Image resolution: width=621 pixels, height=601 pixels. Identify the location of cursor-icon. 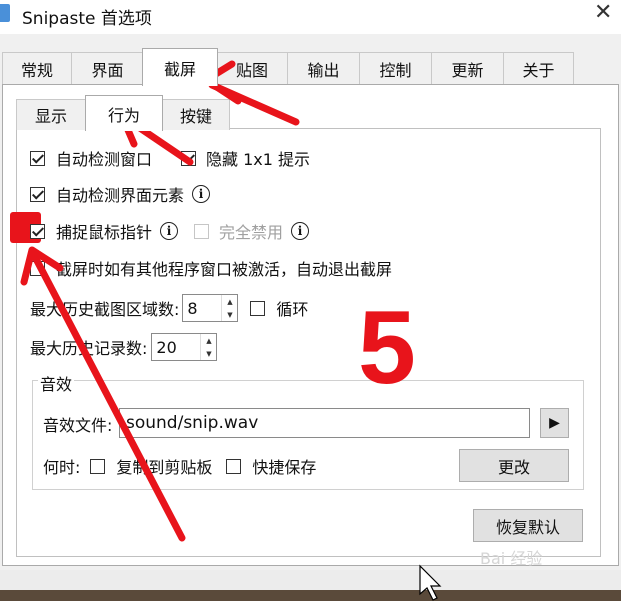
(430, 582).